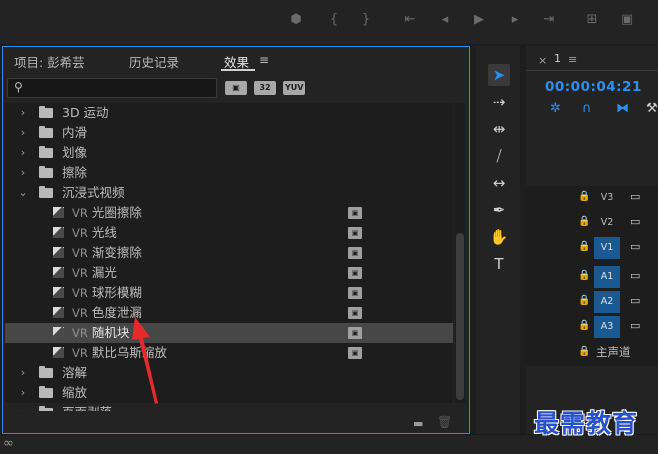 The height and width of the screenshot is (454, 658). Describe the element at coordinates (104, 272) in the screenshot. I see `effect-label: 漏光` at that location.